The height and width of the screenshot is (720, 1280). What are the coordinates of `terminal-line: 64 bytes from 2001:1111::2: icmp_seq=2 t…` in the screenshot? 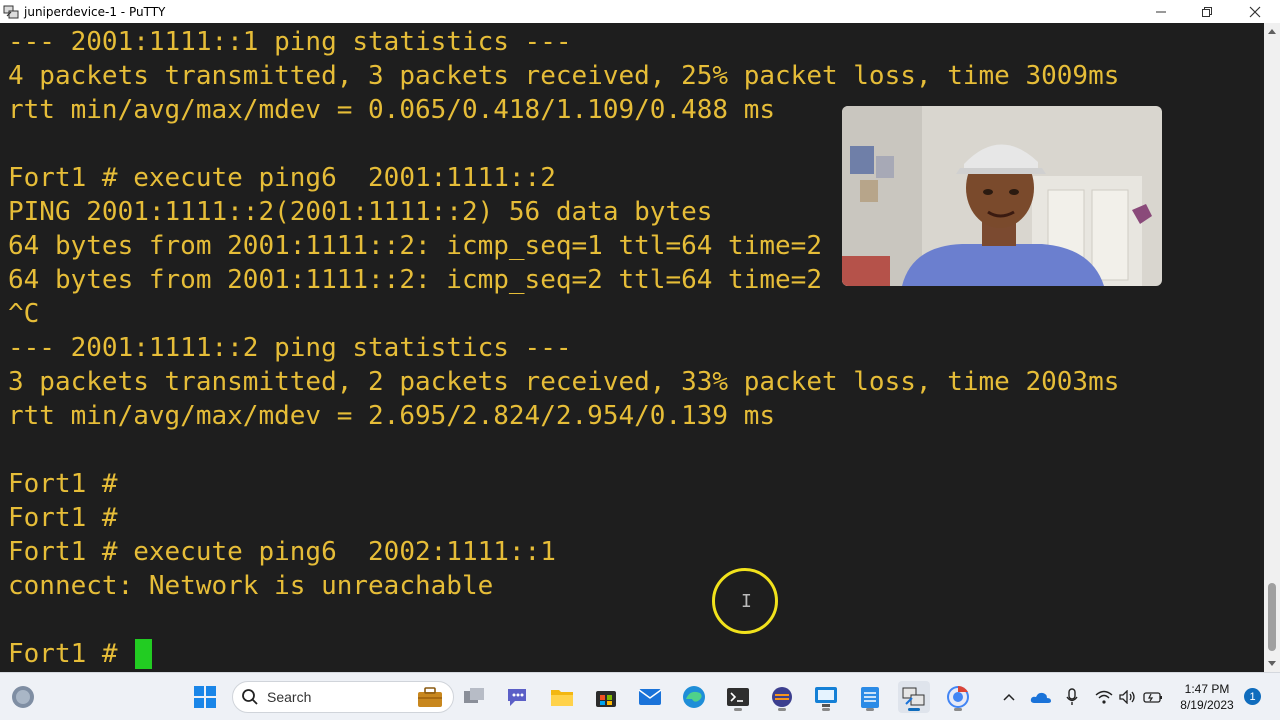 It's located at (415, 280).